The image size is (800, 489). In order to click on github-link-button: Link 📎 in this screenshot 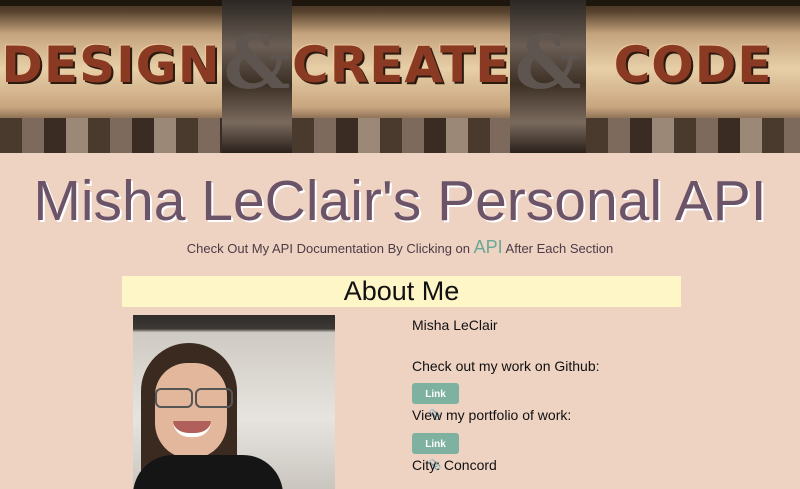, I will do `click(435, 402)`.